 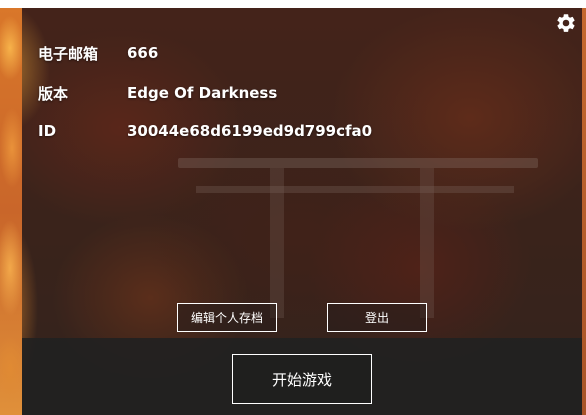 What do you see at coordinates (143, 53) in the screenshot?
I see `email-value: 666` at bounding box center [143, 53].